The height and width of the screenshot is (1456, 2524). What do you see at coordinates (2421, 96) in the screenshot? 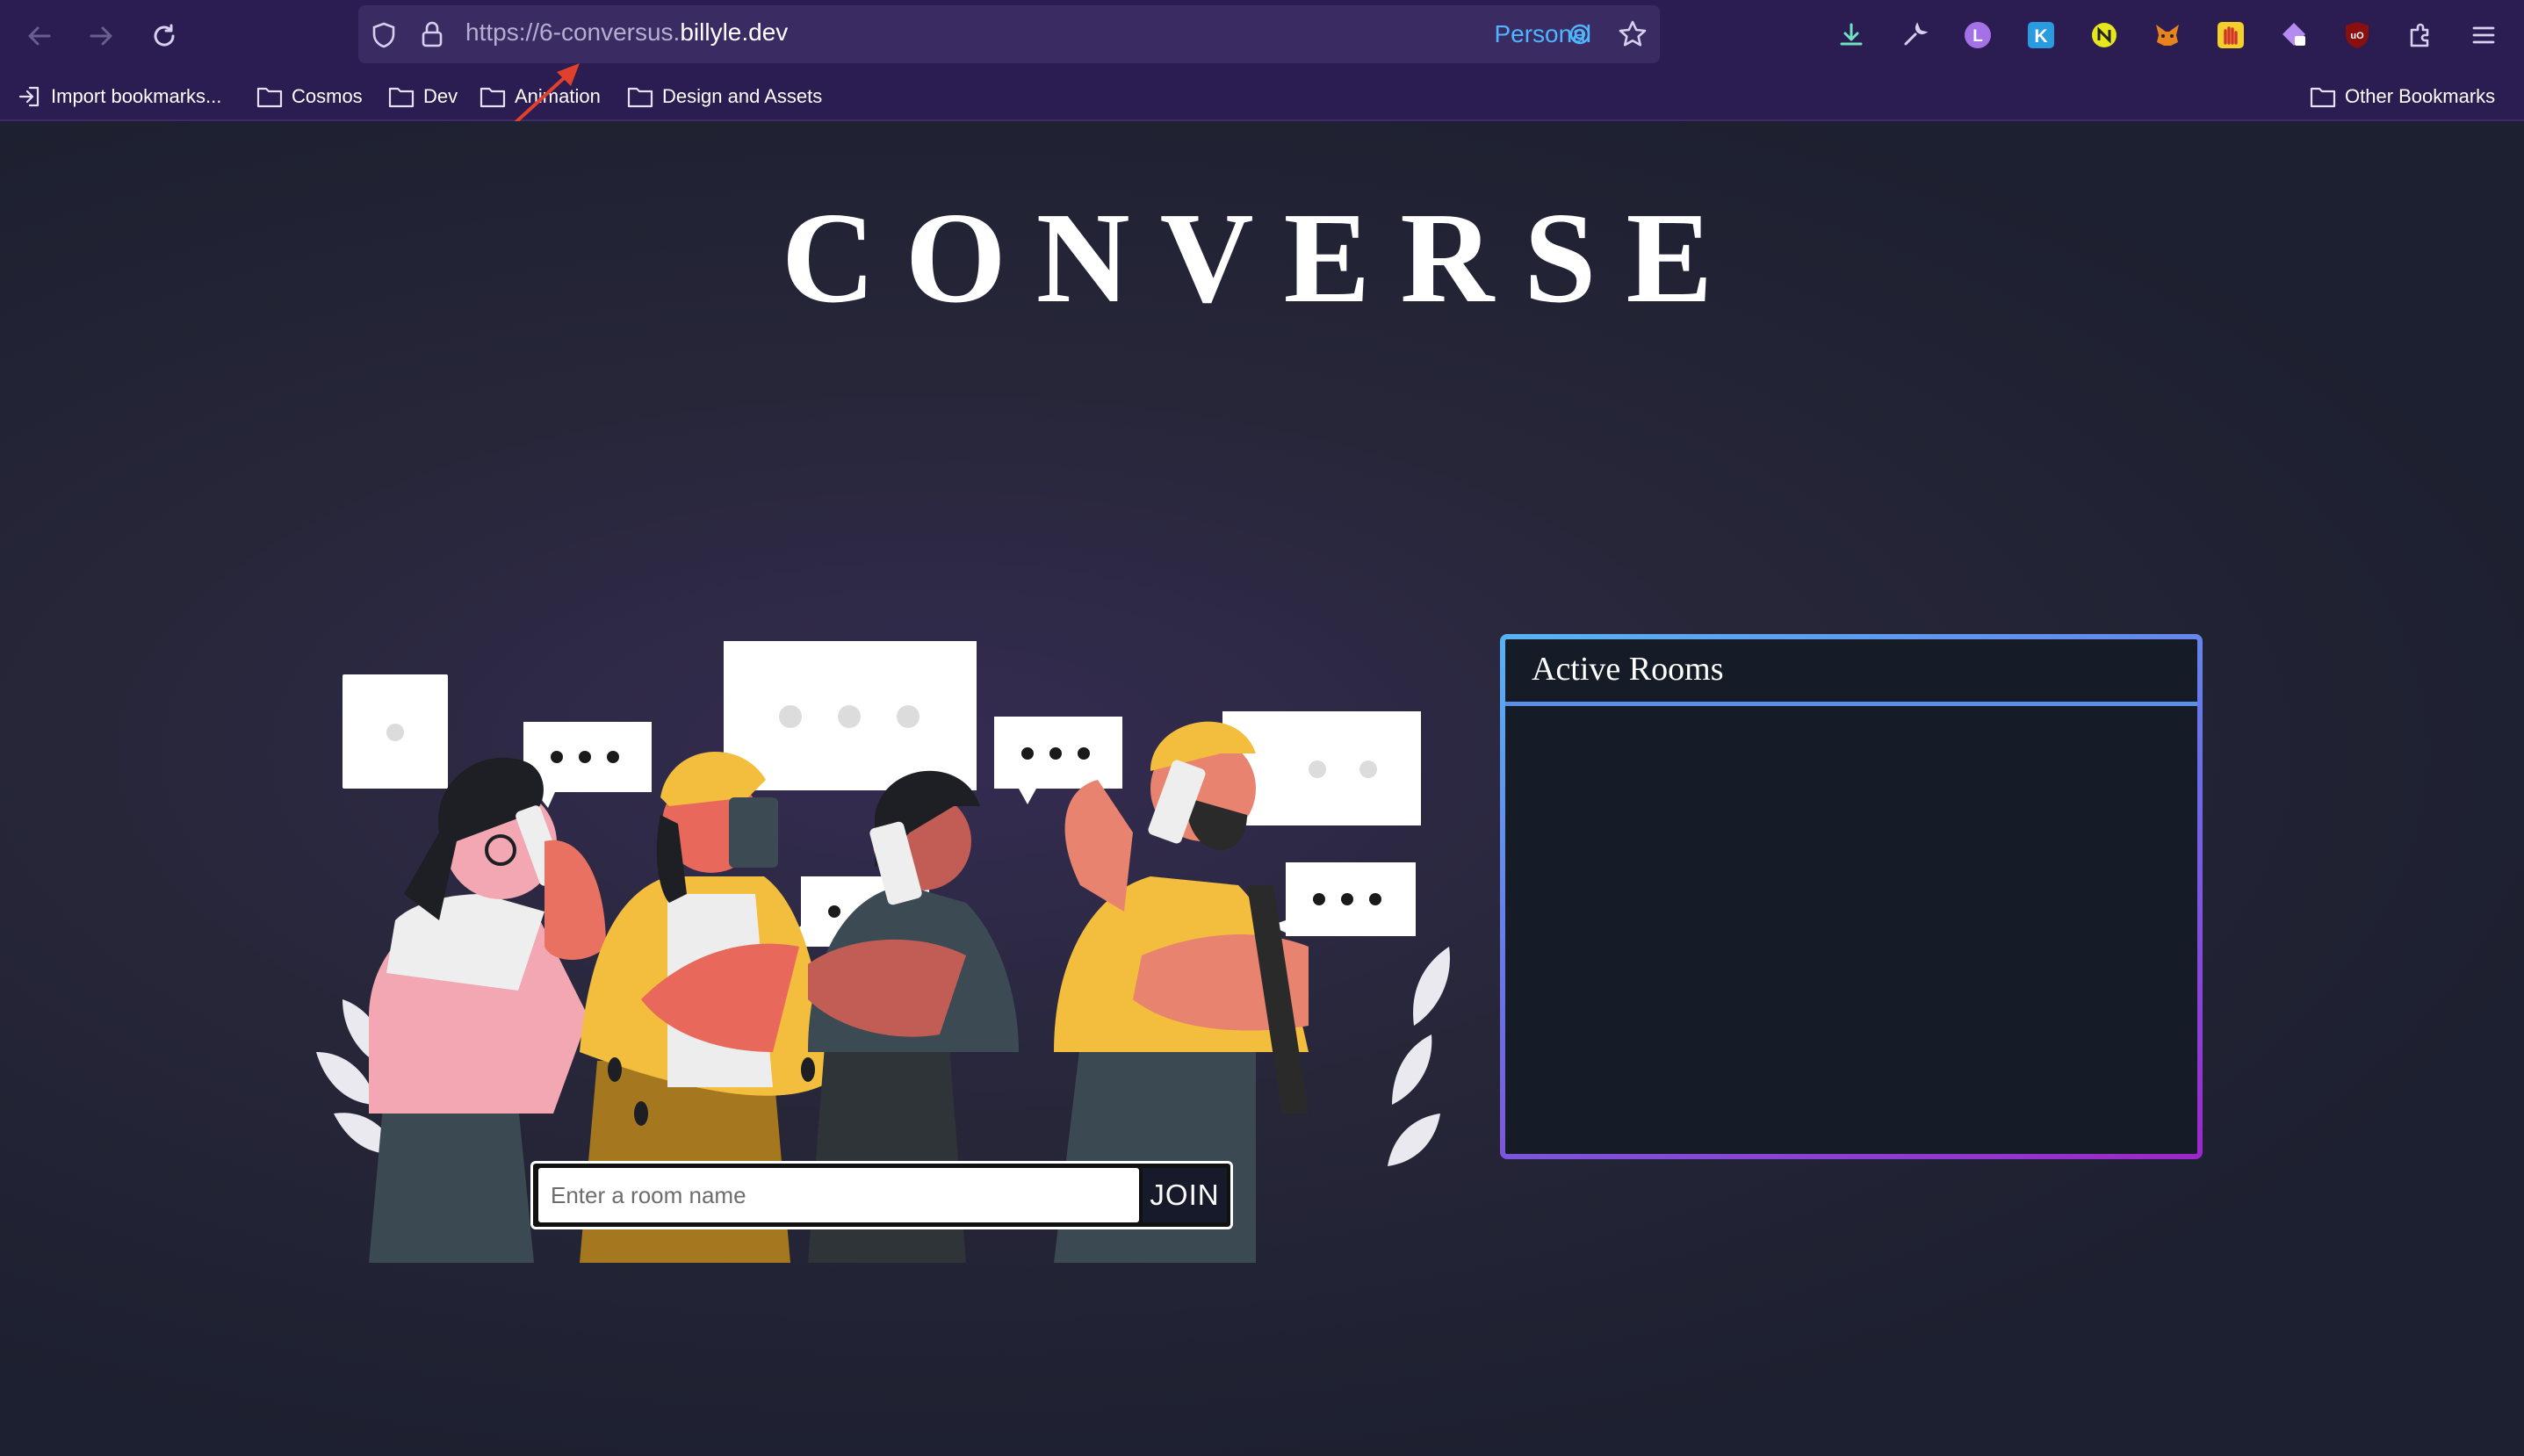
I see `bookmark-label: Other Bookmarks` at bounding box center [2421, 96].